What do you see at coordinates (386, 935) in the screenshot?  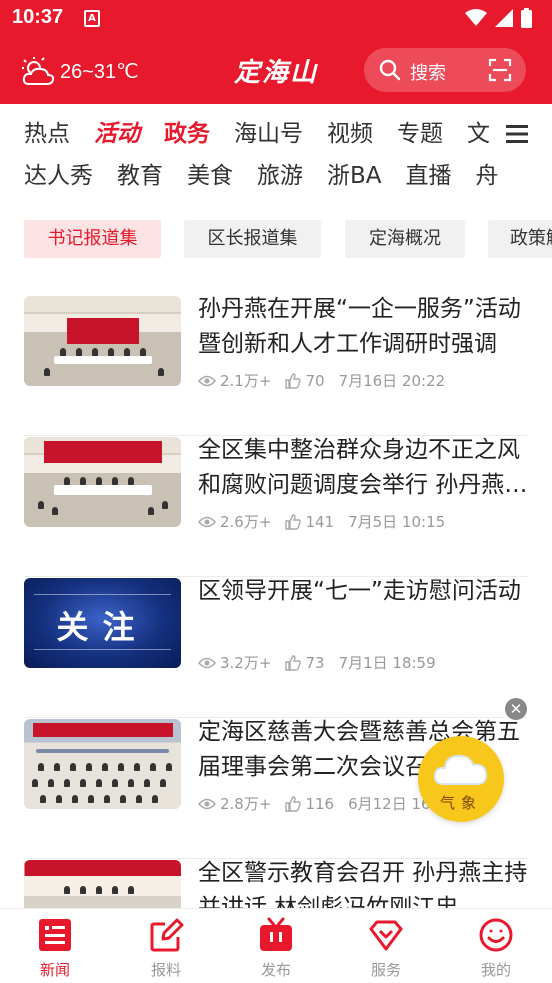 I see `service-icon` at bounding box center [386, 935].